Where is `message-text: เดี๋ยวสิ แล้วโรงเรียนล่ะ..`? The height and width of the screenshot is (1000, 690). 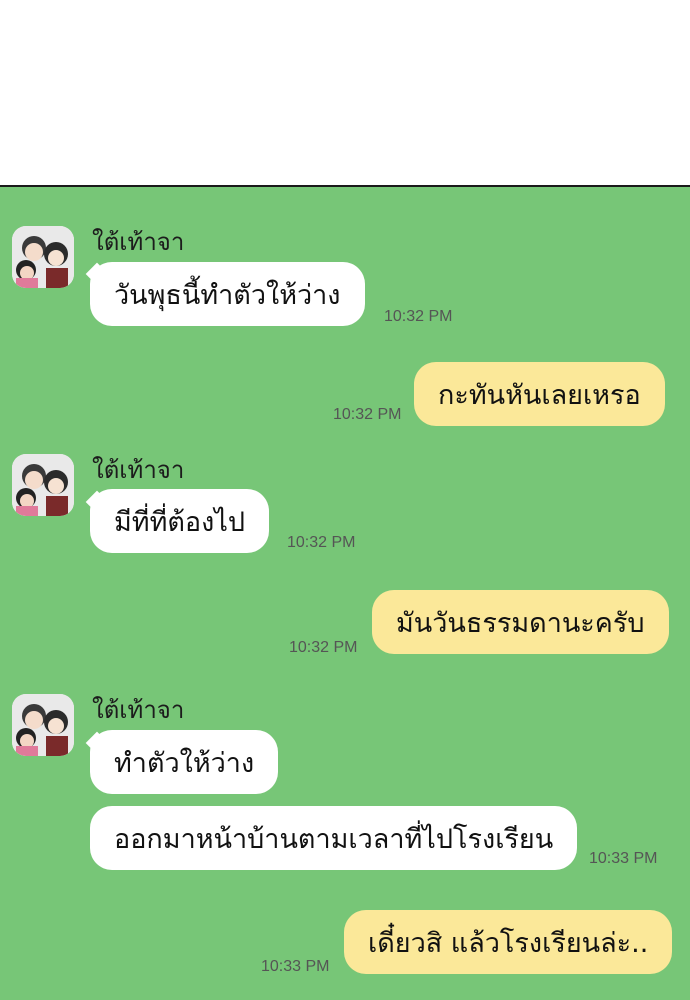
message-text: เดี๋ยวสิ แล้วโรงเรียนล่ะ.. is located at coordinates (508, 943).